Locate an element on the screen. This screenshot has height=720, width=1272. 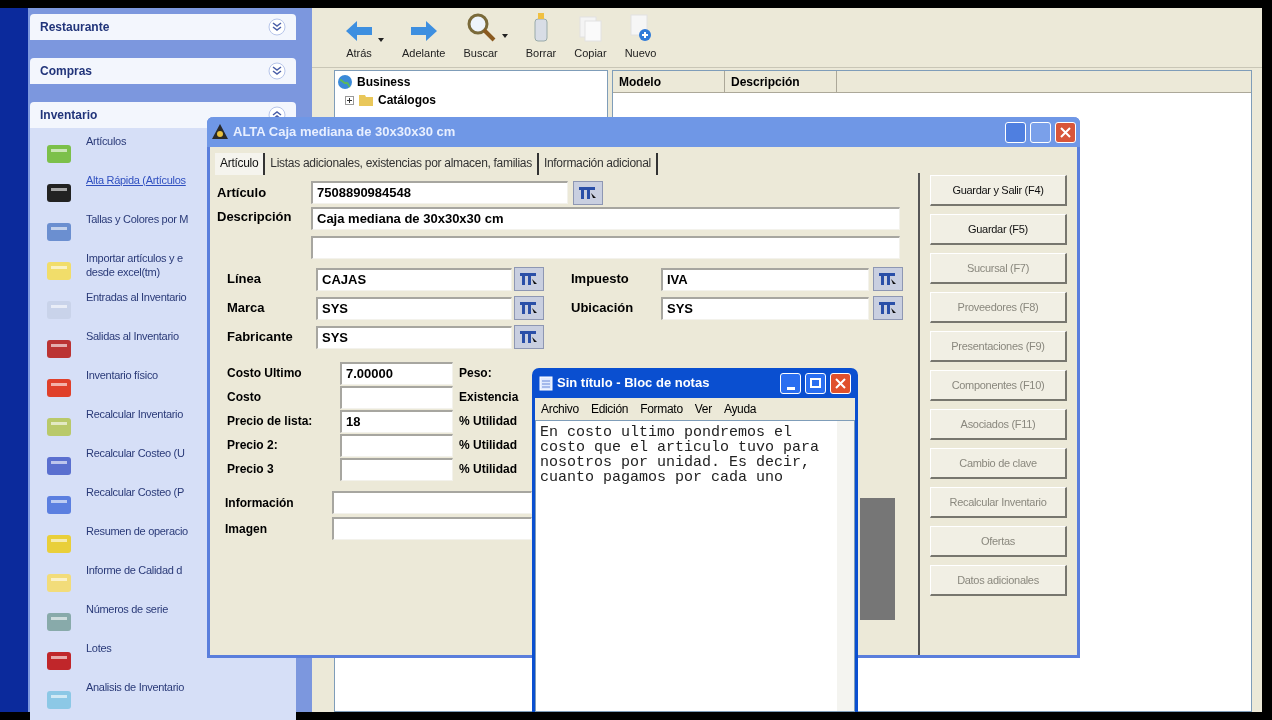
field-label: Existencia is located at coordinates (489, 397).